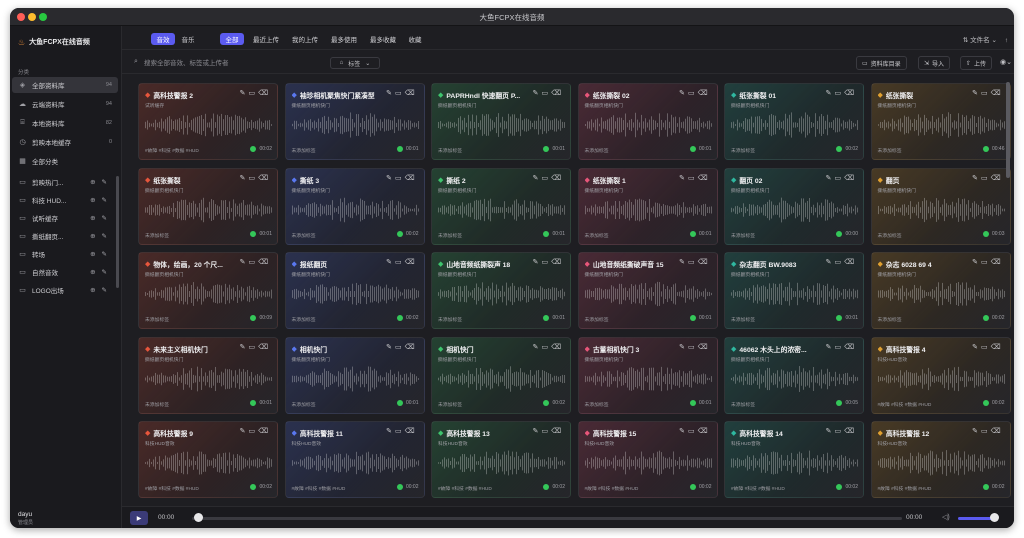 The height and width of the screenshot is (538, 1024). I want to click on account-icon: ◉⌄, so click(1006, 62).